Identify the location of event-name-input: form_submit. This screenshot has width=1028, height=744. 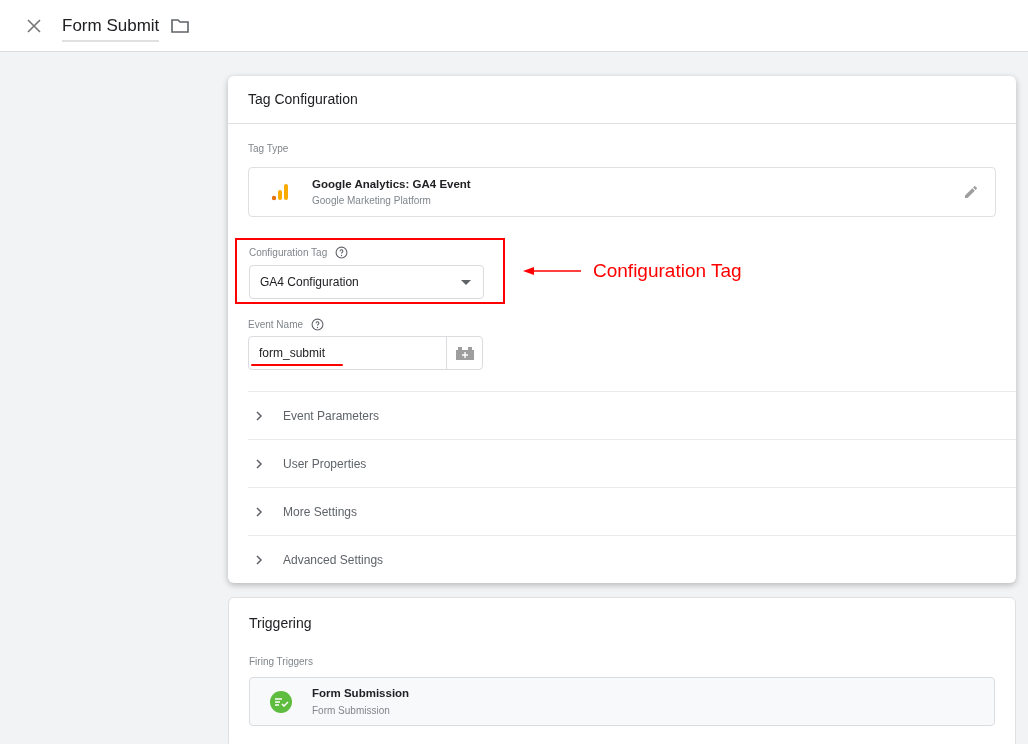
(292, 353).